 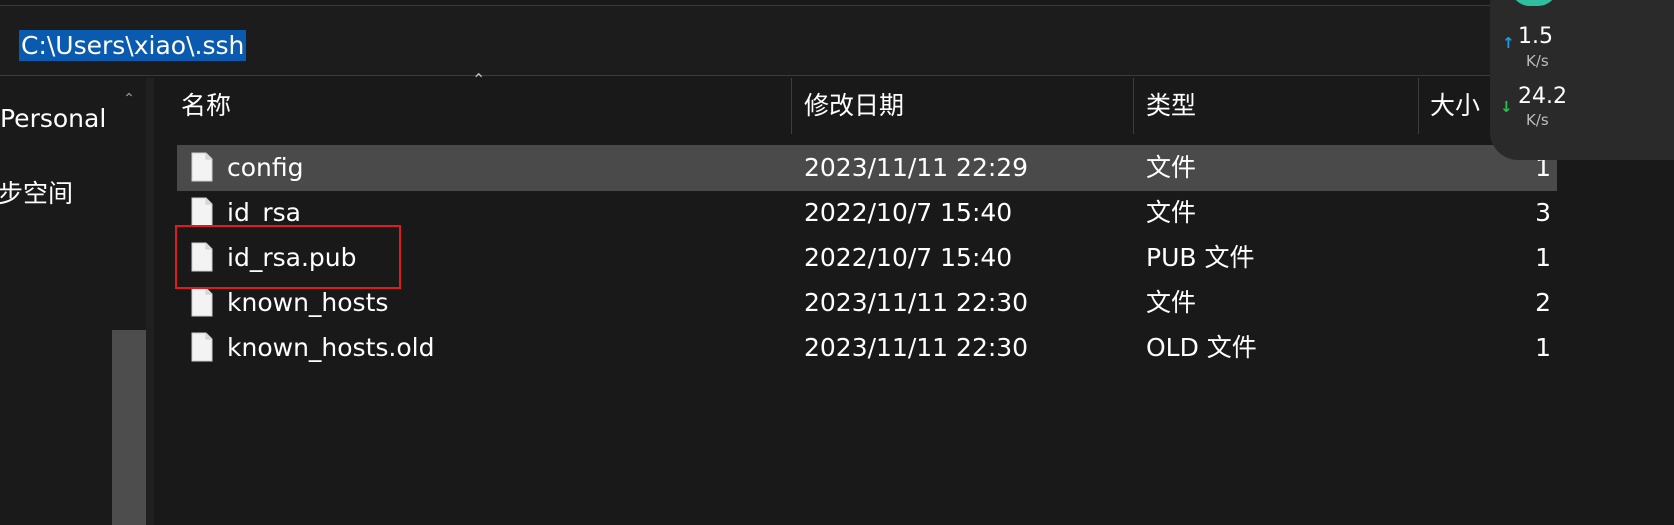 I want to click on file-name: config, so click(x=265, y=168).